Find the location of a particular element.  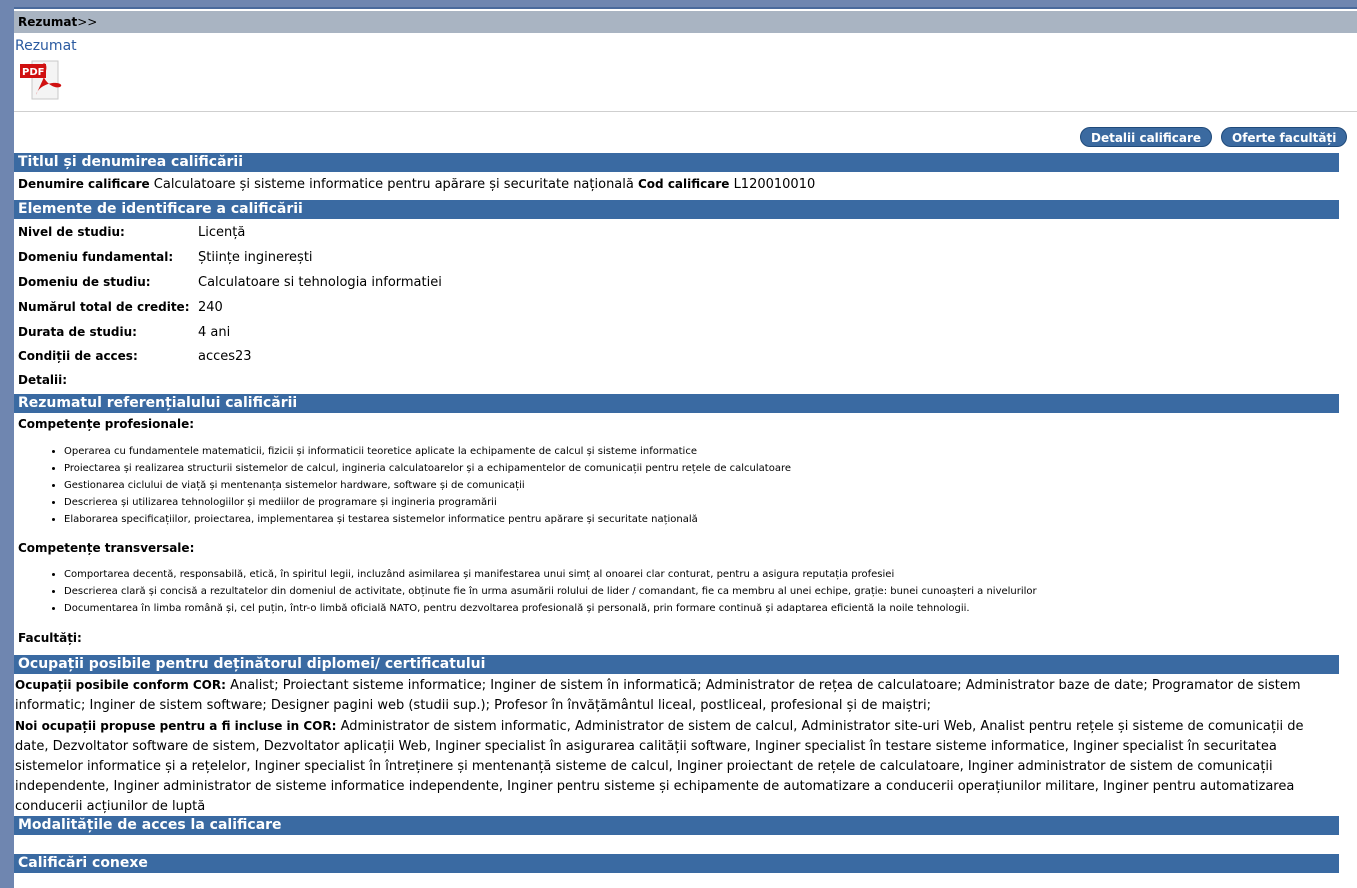

cod-label: Cod calificare is located at coordinates (684, 184).